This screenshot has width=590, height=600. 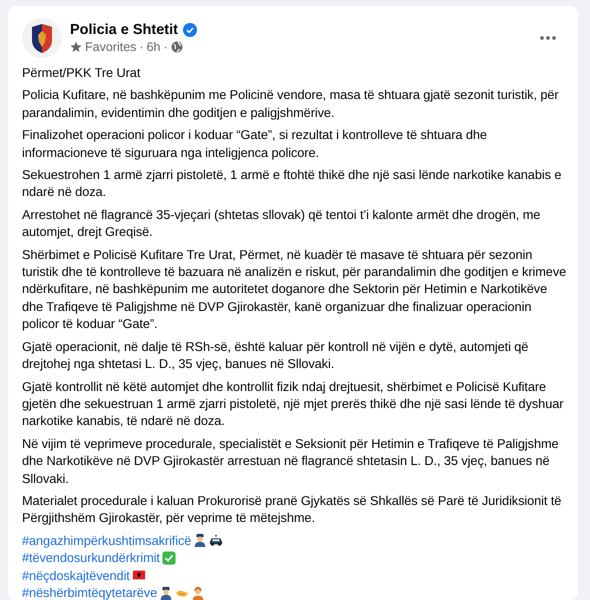 What do you see at coordinates (76, 47) in the screenshot?
I see `star-icon` at bounding box center [76, 47].